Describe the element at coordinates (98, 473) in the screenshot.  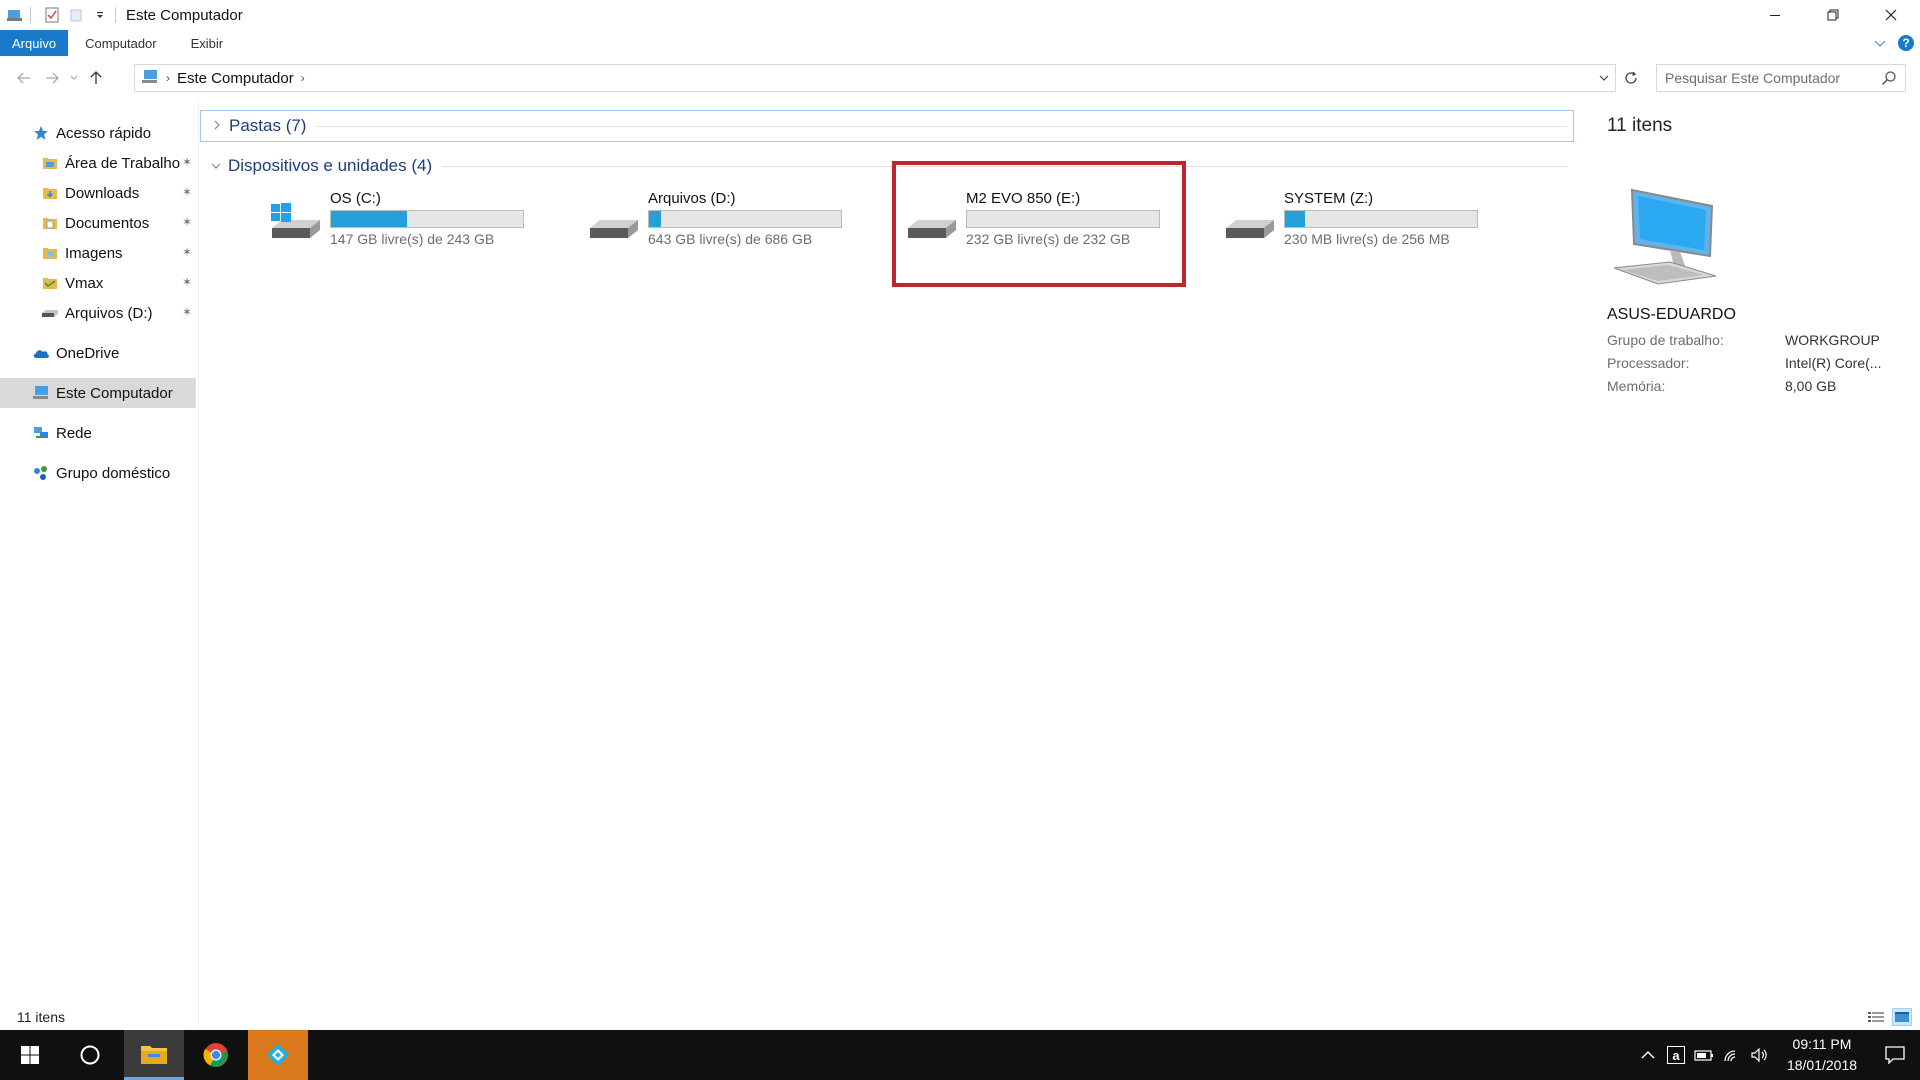
I see `sidebar-item-grupo-domestico: Grupo doméstico` at that location.